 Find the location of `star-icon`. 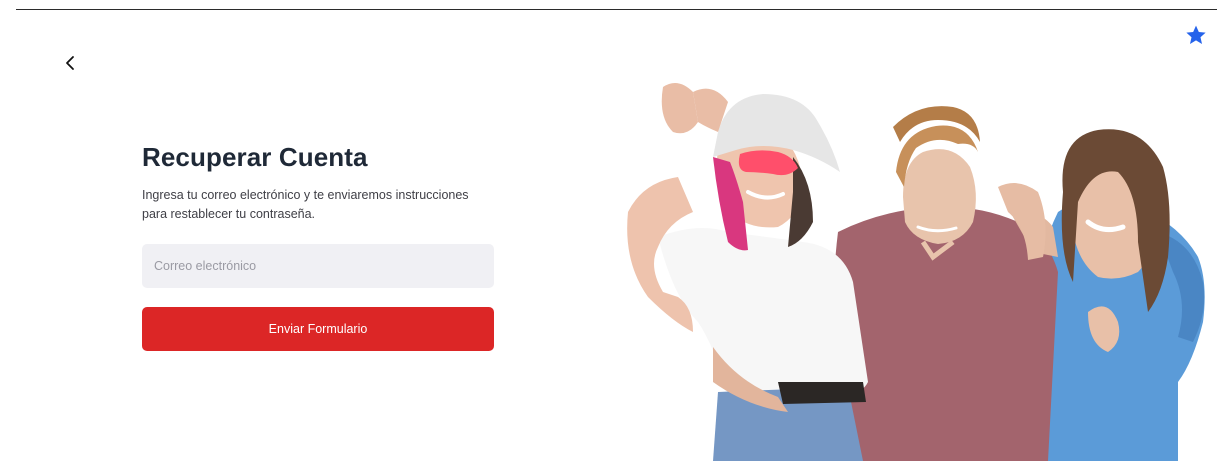

star-icon is located at coordinates (1196, 34).